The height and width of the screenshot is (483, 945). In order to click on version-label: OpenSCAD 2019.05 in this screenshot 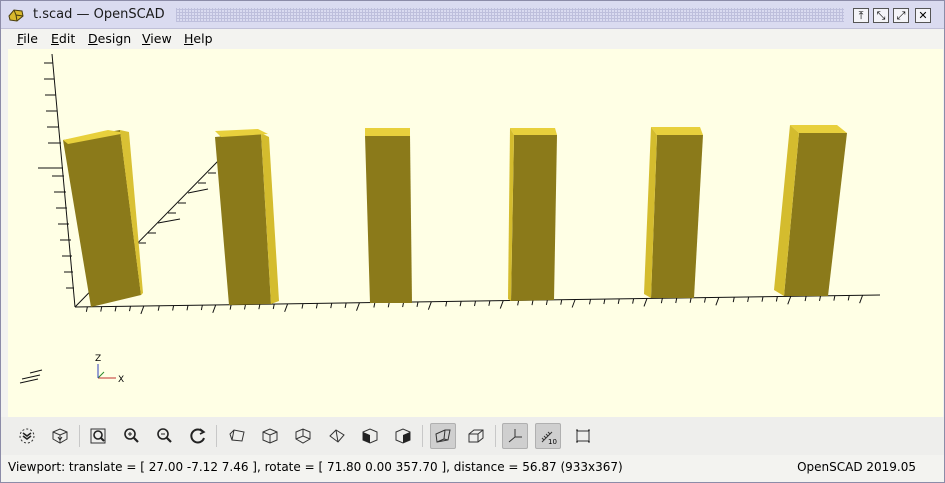, I will do `click(856, 467)`.